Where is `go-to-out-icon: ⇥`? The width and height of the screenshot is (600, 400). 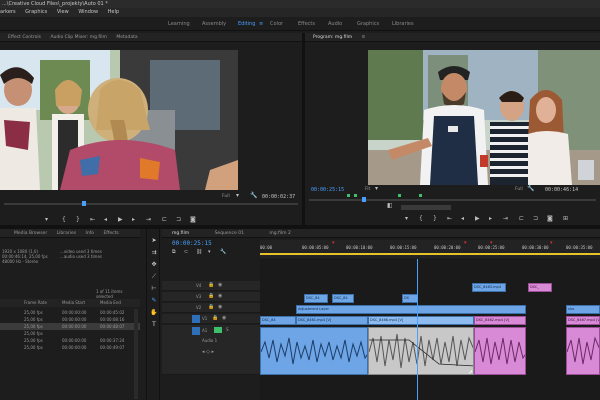 go-to-out-icon: ⇥ is located at coordinates (148, 219).